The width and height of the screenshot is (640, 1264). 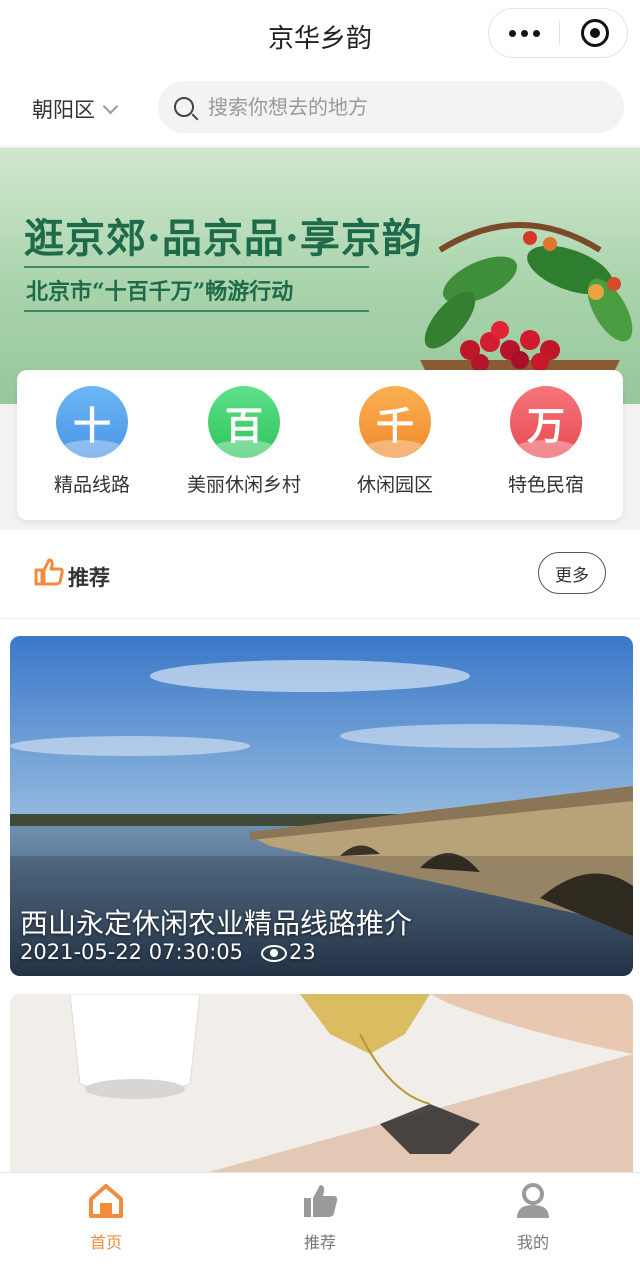 What do you see at coordinates (223, 238) in the screenshot?
I see `banner-title: 逛京郊·品京品·享京韵` at bounding box center [223, 238].